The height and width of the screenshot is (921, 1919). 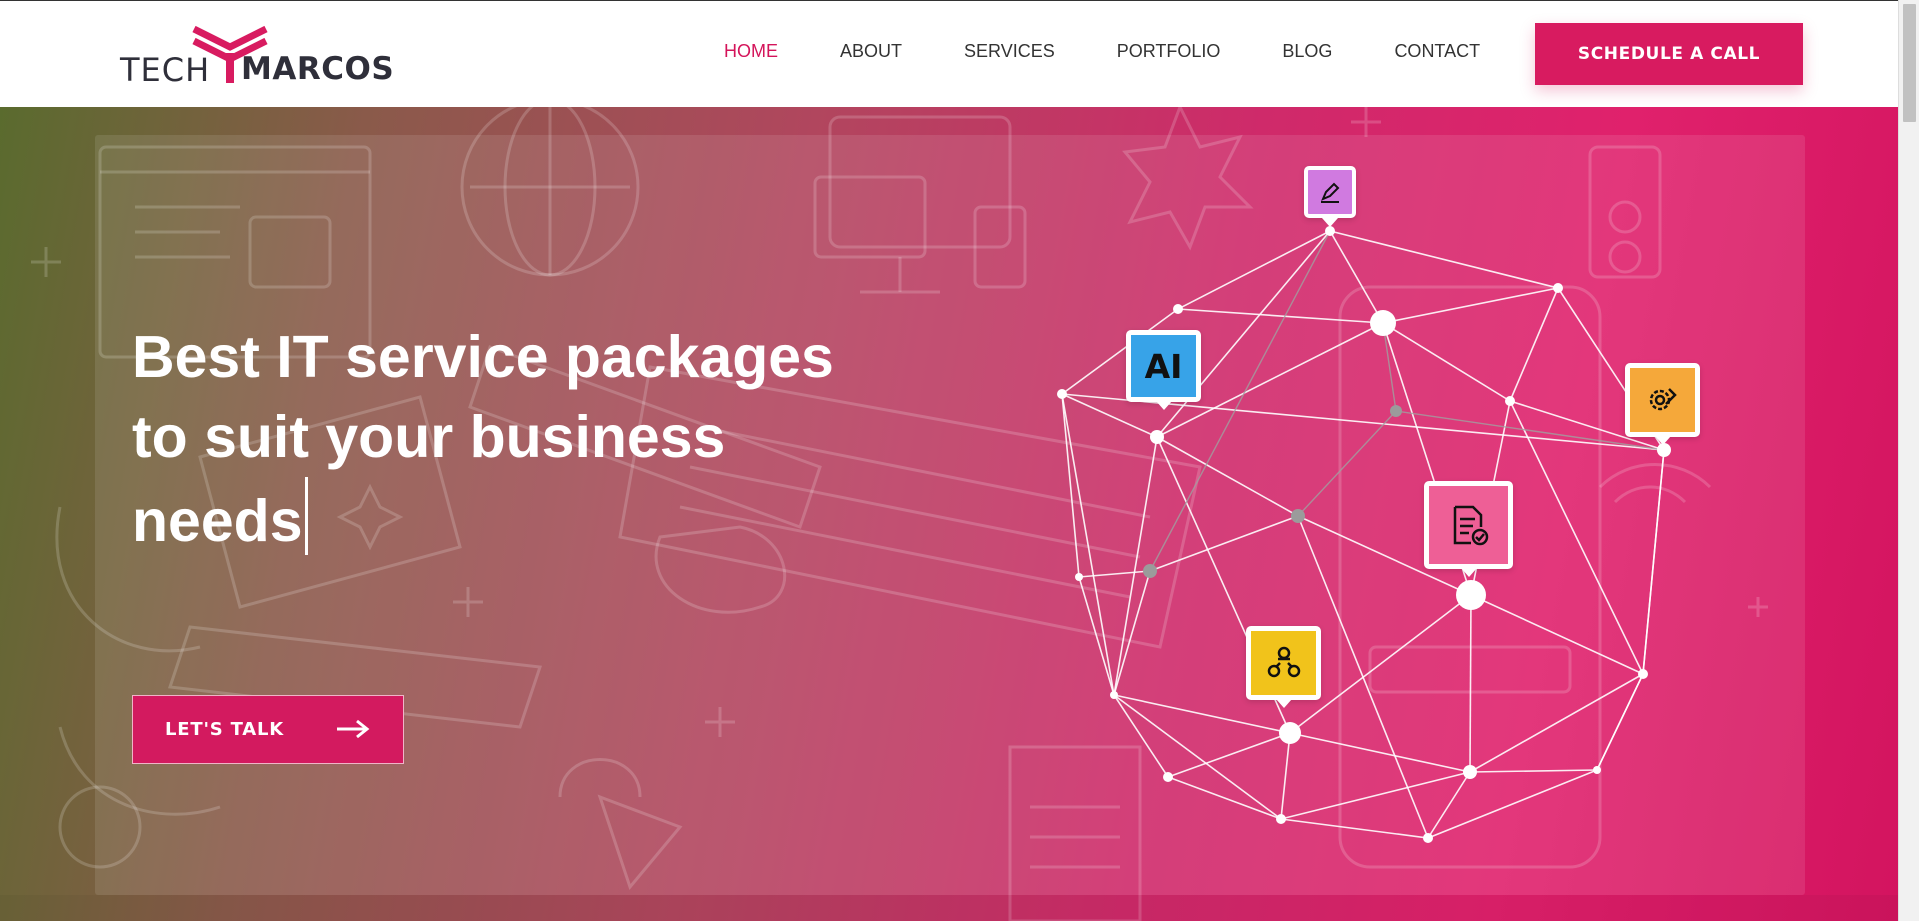 I want to click on nav-about: ABOUT, so click(x=871, y=51).